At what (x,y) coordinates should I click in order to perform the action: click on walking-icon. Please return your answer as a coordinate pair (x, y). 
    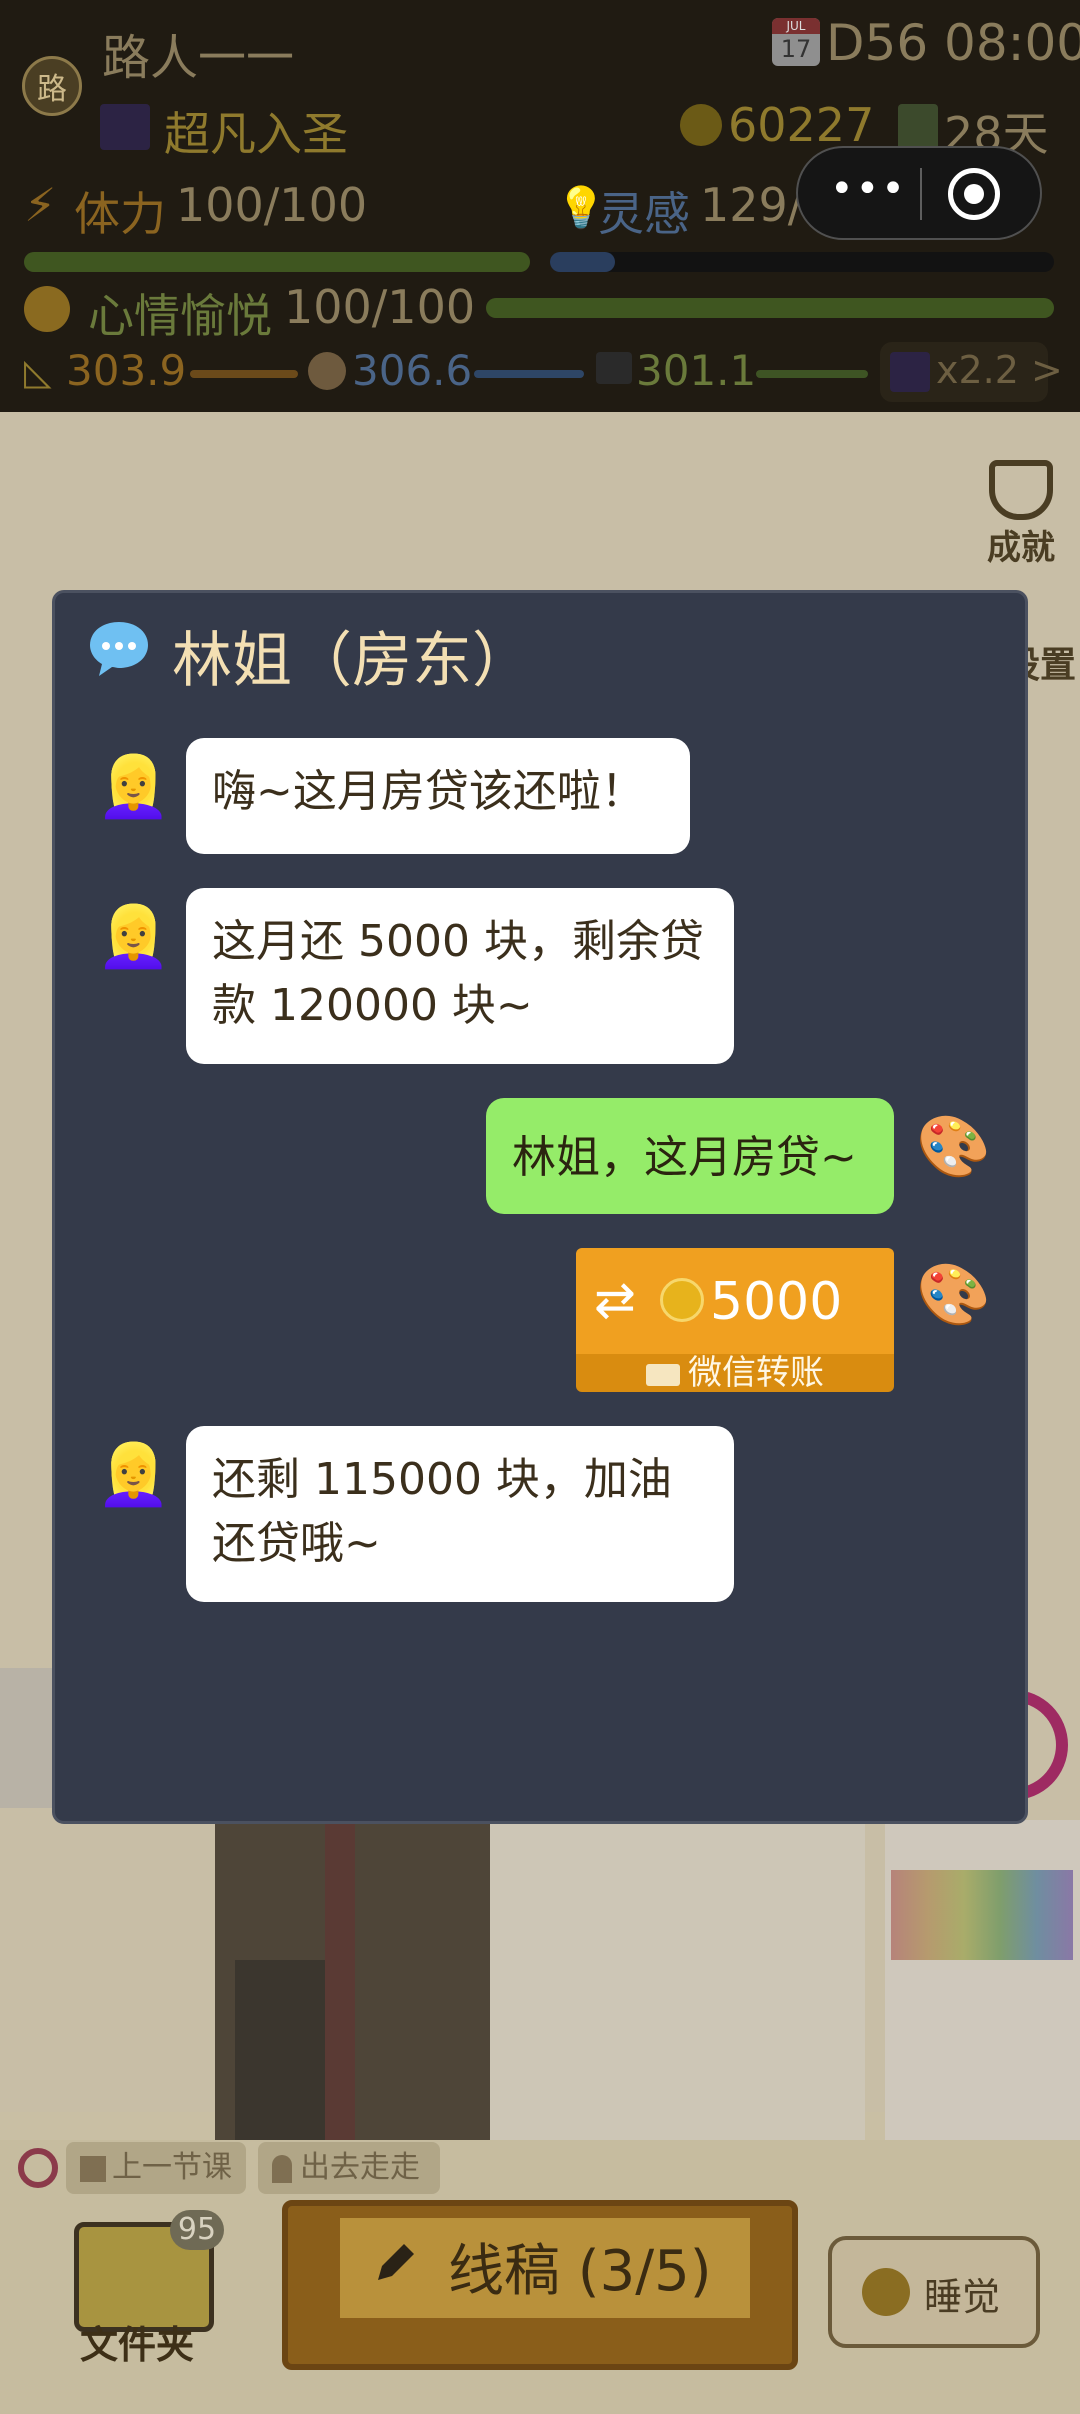
    Looking at the image, I should click on (282, 2168).